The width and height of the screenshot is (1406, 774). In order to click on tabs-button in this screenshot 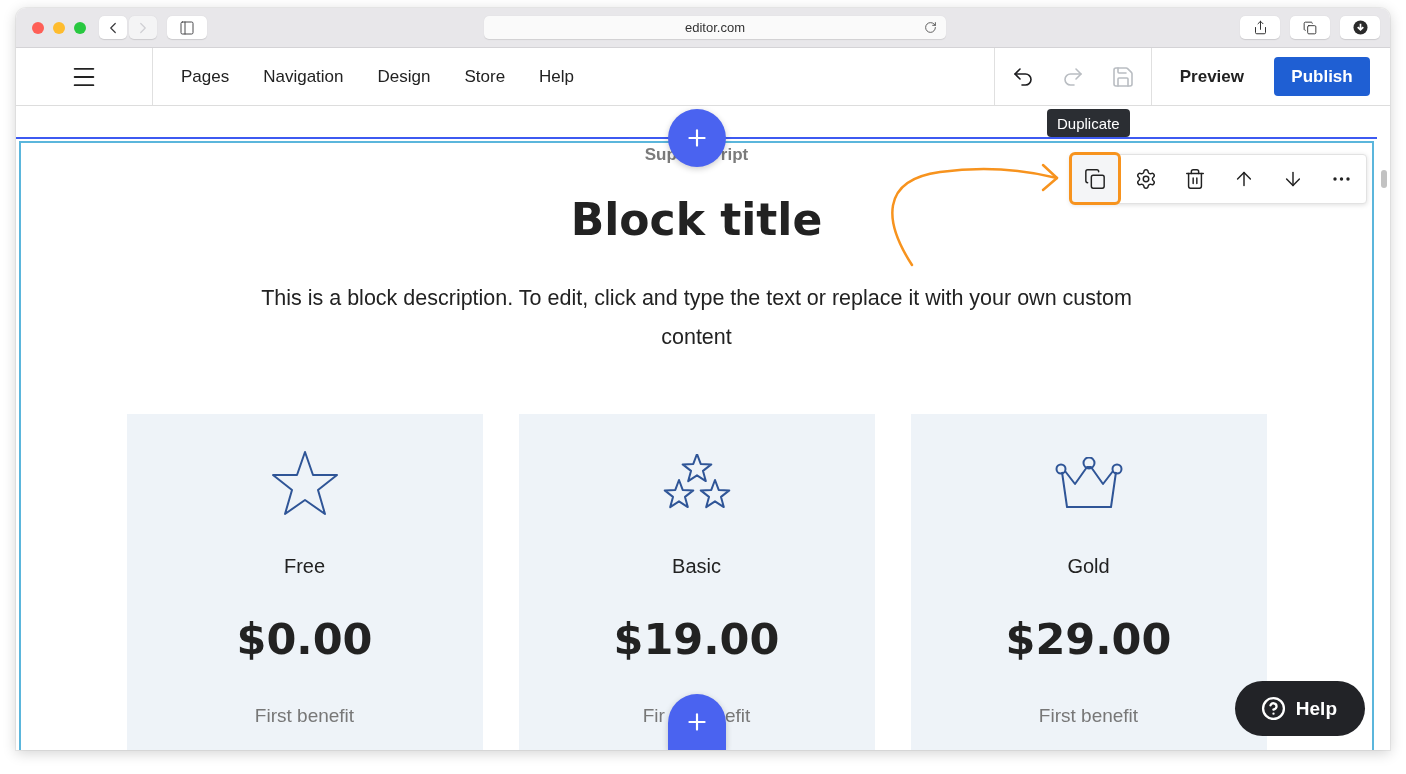, I will do `click(1310, 27)`.